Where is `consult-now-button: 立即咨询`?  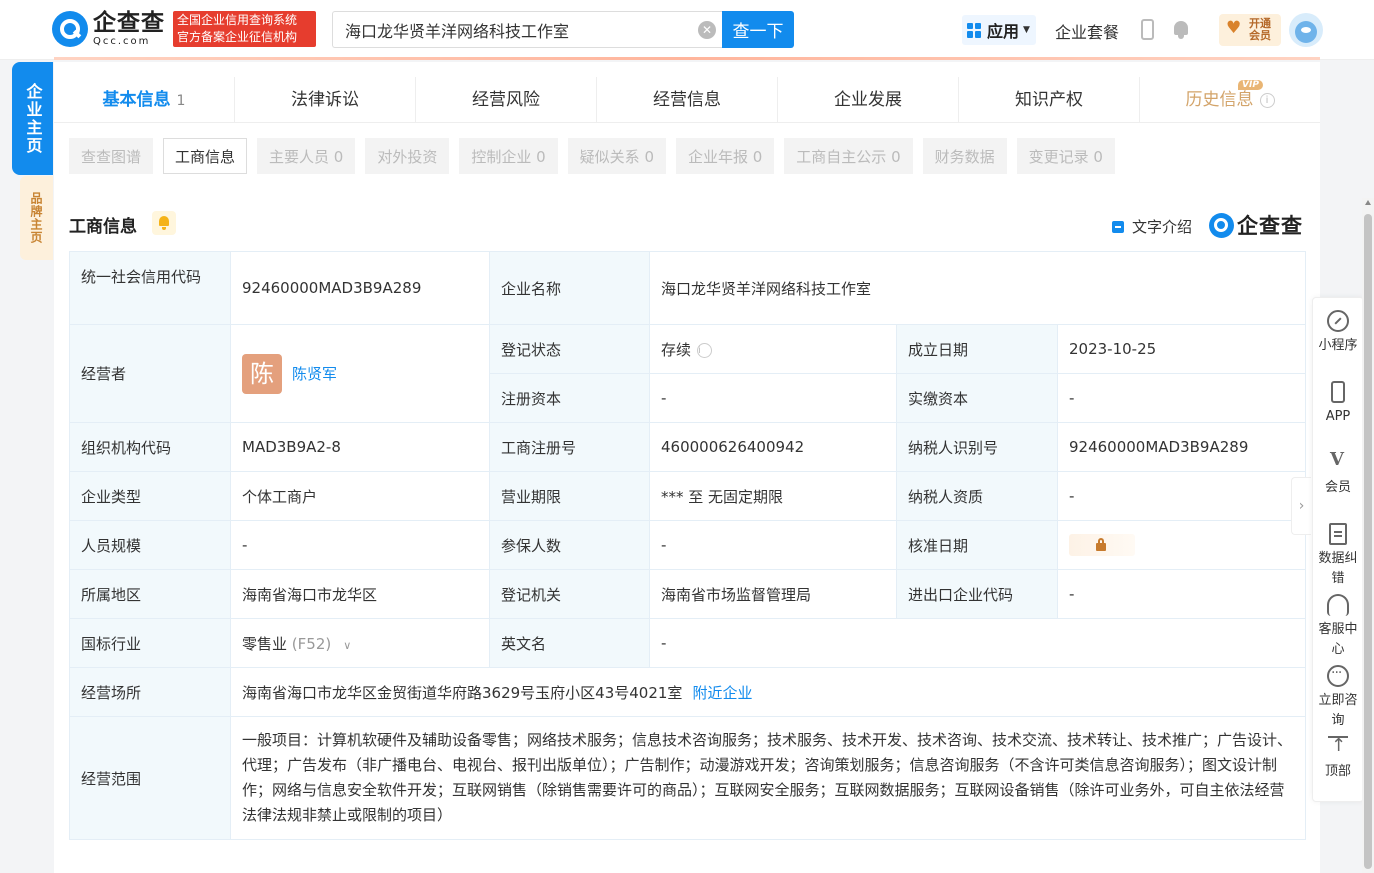 consult-now-button: 立即咨询 is located at coordinates (1338, 690).